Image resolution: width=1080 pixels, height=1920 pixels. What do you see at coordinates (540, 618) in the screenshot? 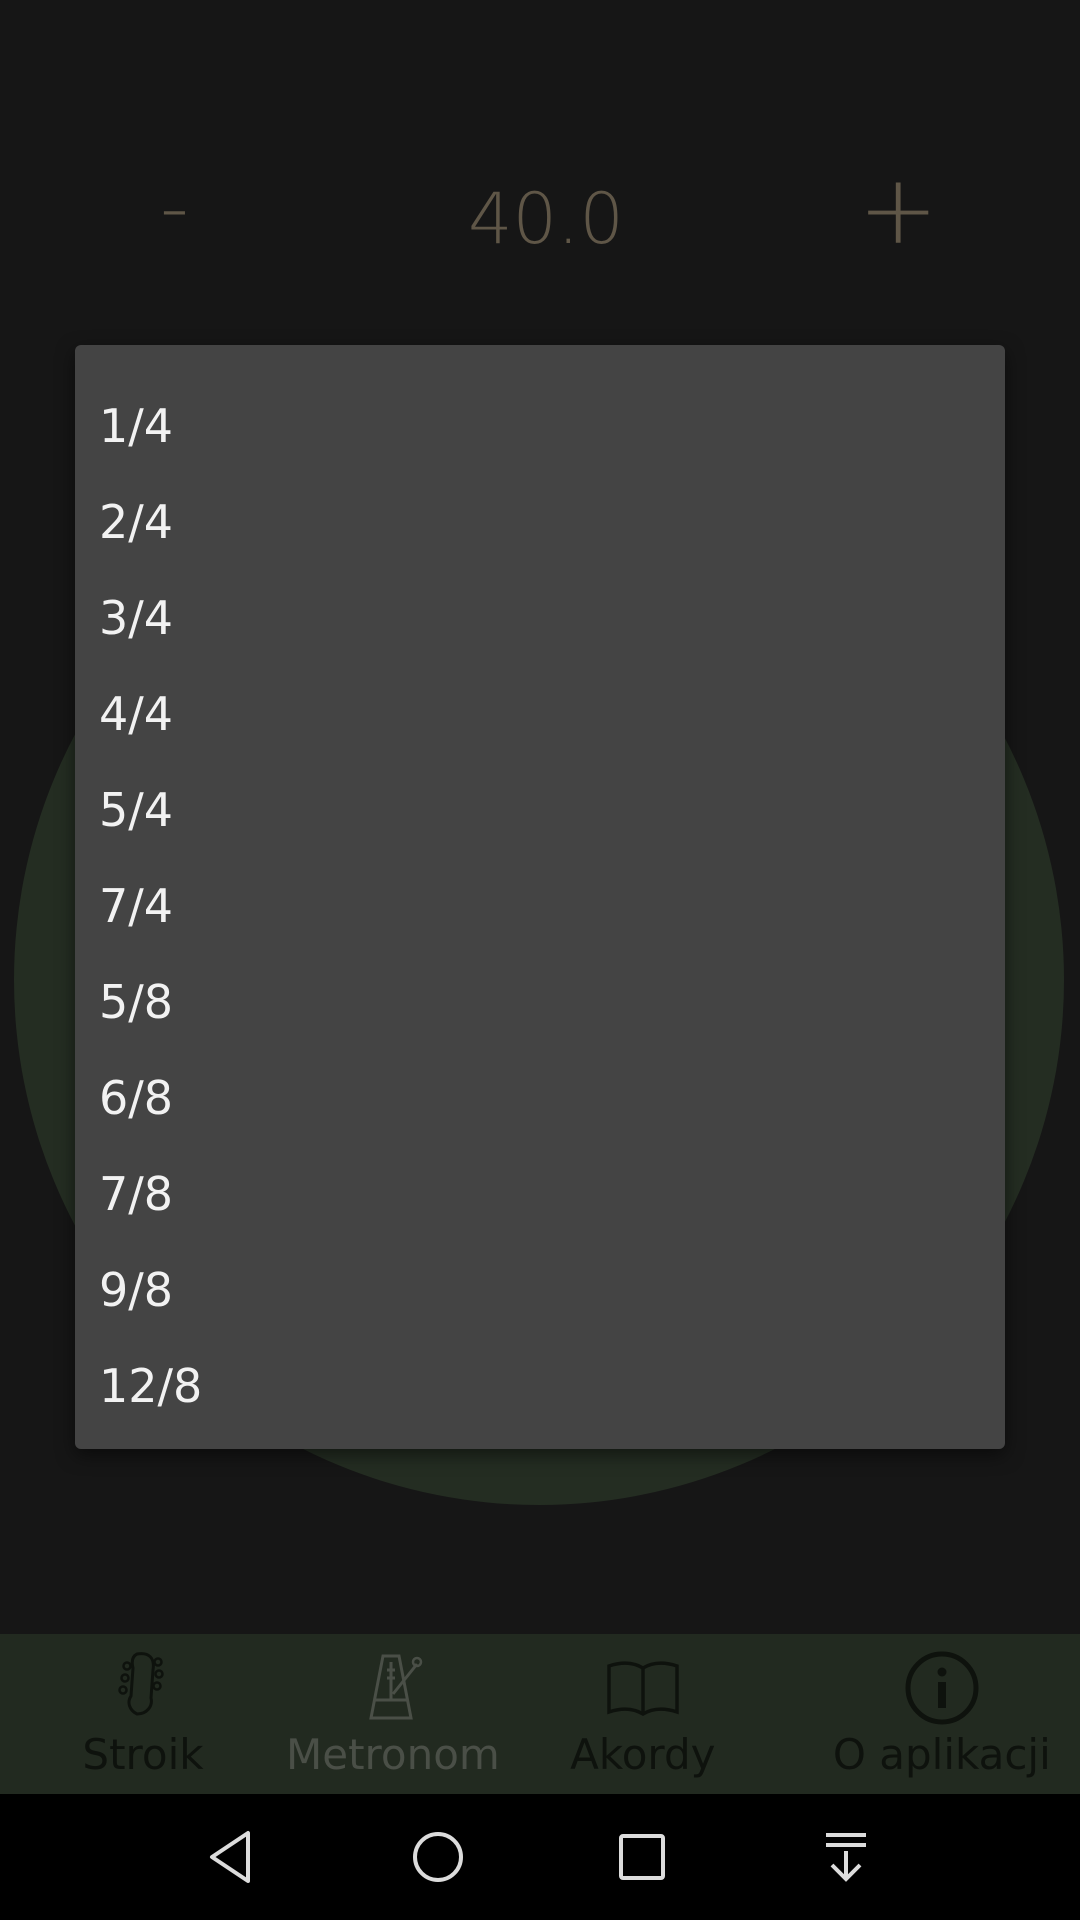
I see `time-signature-option: 3/4` at bounding box center [540, 618].